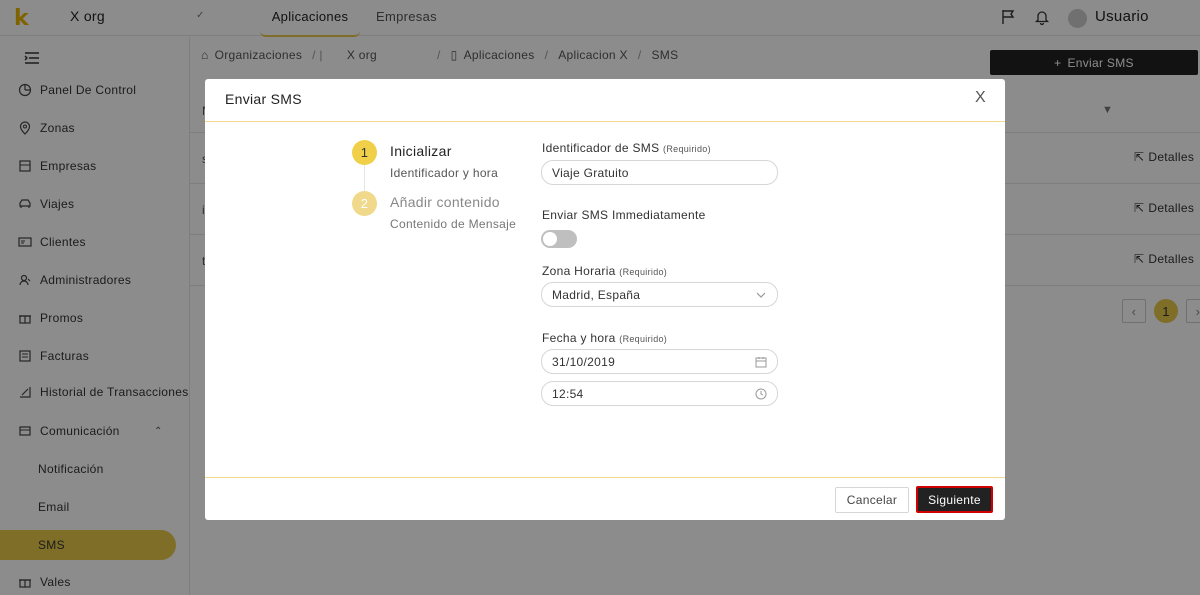 Image resolution: width=1200 pixels, height=595 pixels. I want to click on timezone-label: Zona Horaria (Requirido), so click(604, 271).